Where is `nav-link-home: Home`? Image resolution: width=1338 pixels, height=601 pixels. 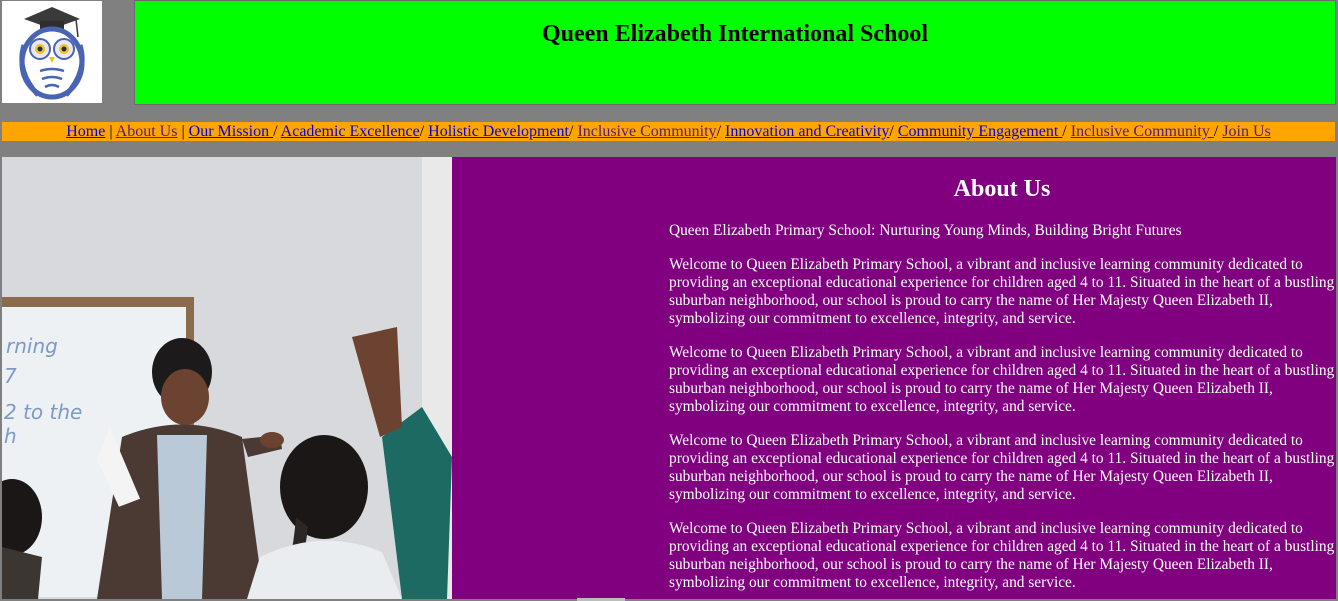 nav-link-home: Home is located at coordinates (85, 131).